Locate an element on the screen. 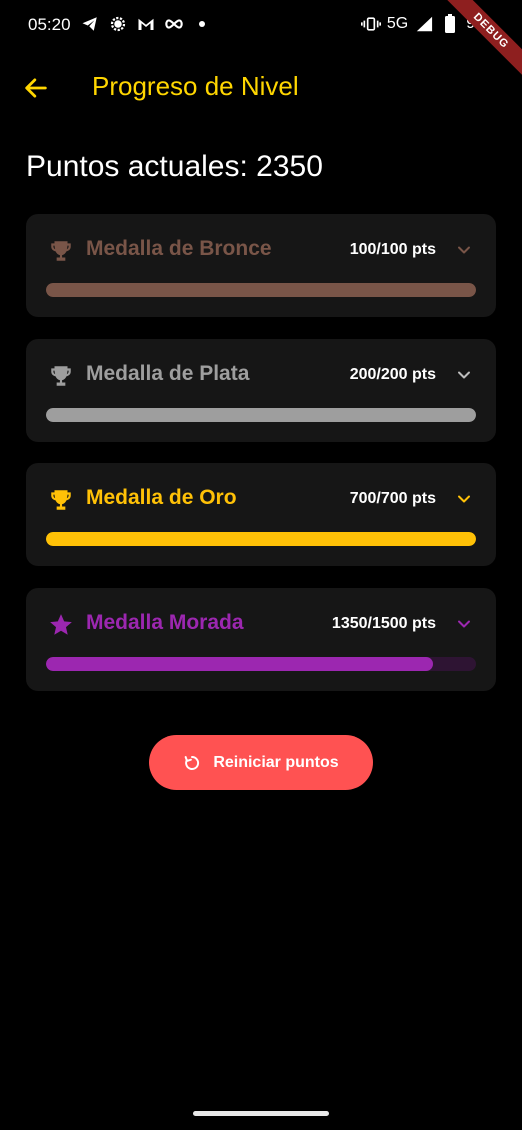 The width and height of the screenshot is (522, 1130). telegram-icon is located at coordinates (90, 24).